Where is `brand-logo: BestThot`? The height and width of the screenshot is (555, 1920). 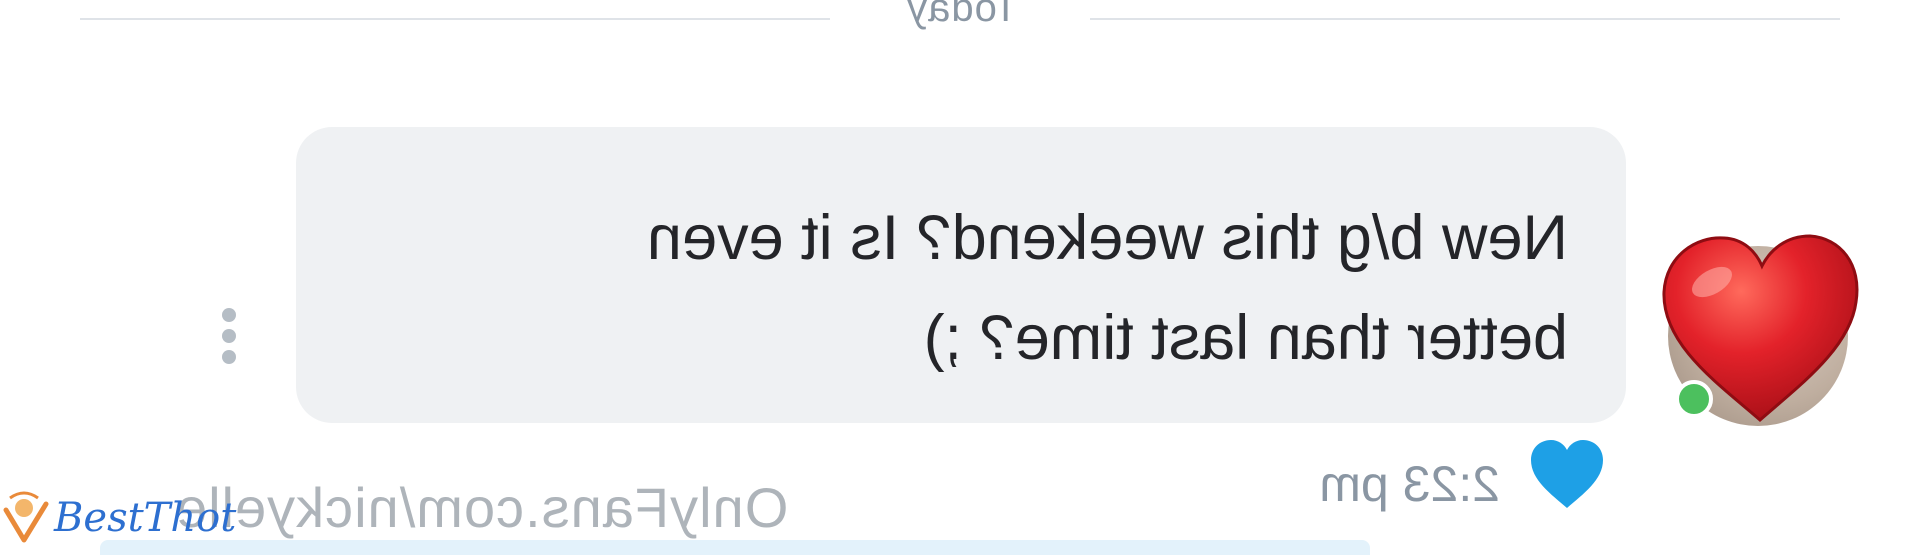 brand-logo: BestThot is located at coordinates (118, 518).